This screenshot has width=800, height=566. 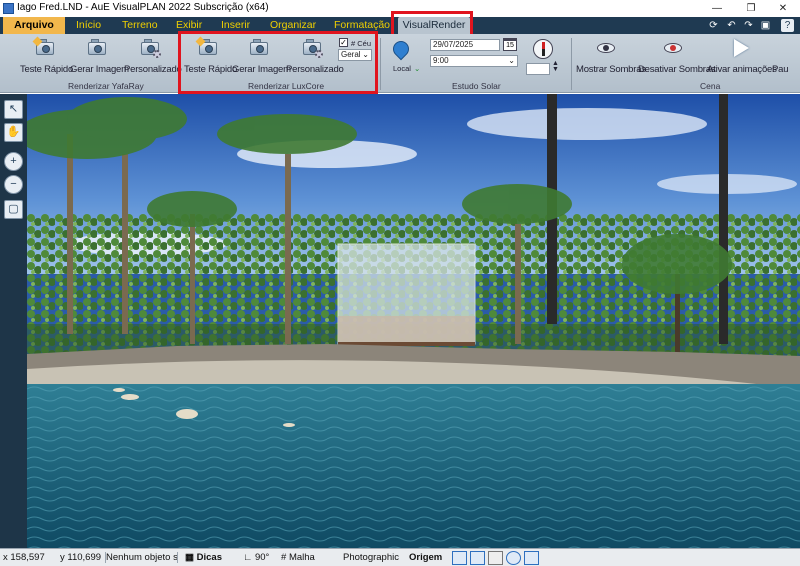 What do you see at coordinates (510, 44) in the screenshot?
I see `calendar-icon: 15` at bounding box center [510, 44].